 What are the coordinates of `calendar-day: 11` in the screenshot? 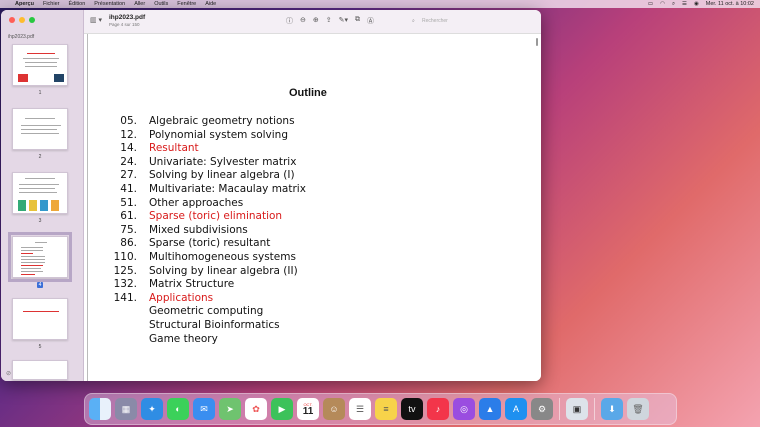 It's located at (308, 411).